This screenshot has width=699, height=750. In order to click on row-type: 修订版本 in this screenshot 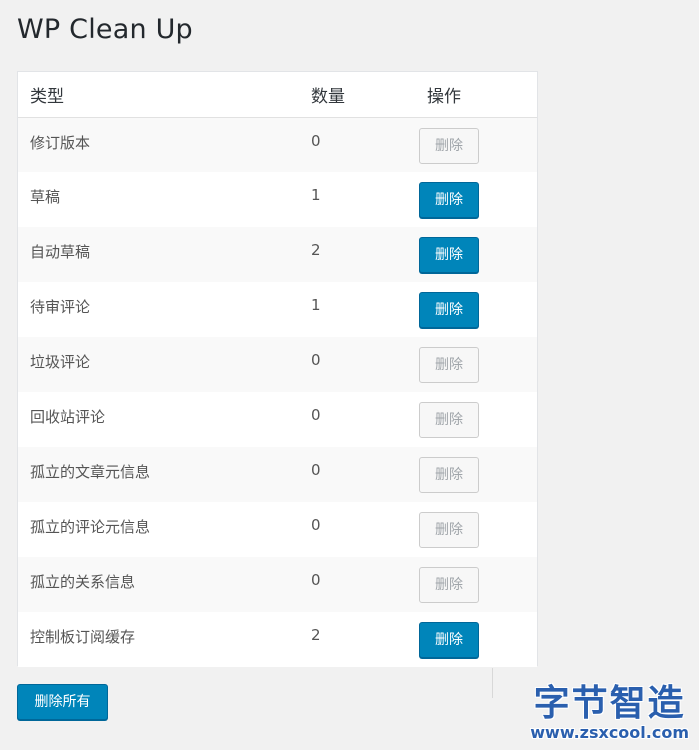, I will do `click(60, 142)`.